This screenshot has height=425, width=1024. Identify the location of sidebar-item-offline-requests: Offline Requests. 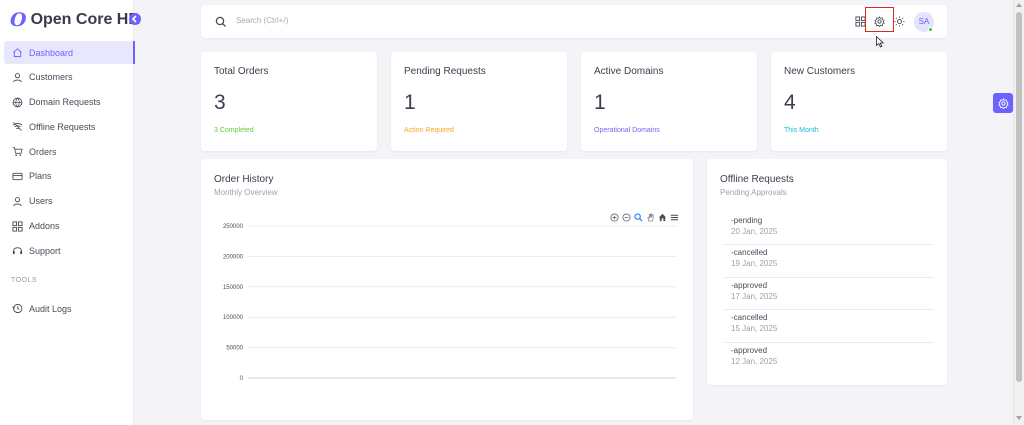
(69, 126).